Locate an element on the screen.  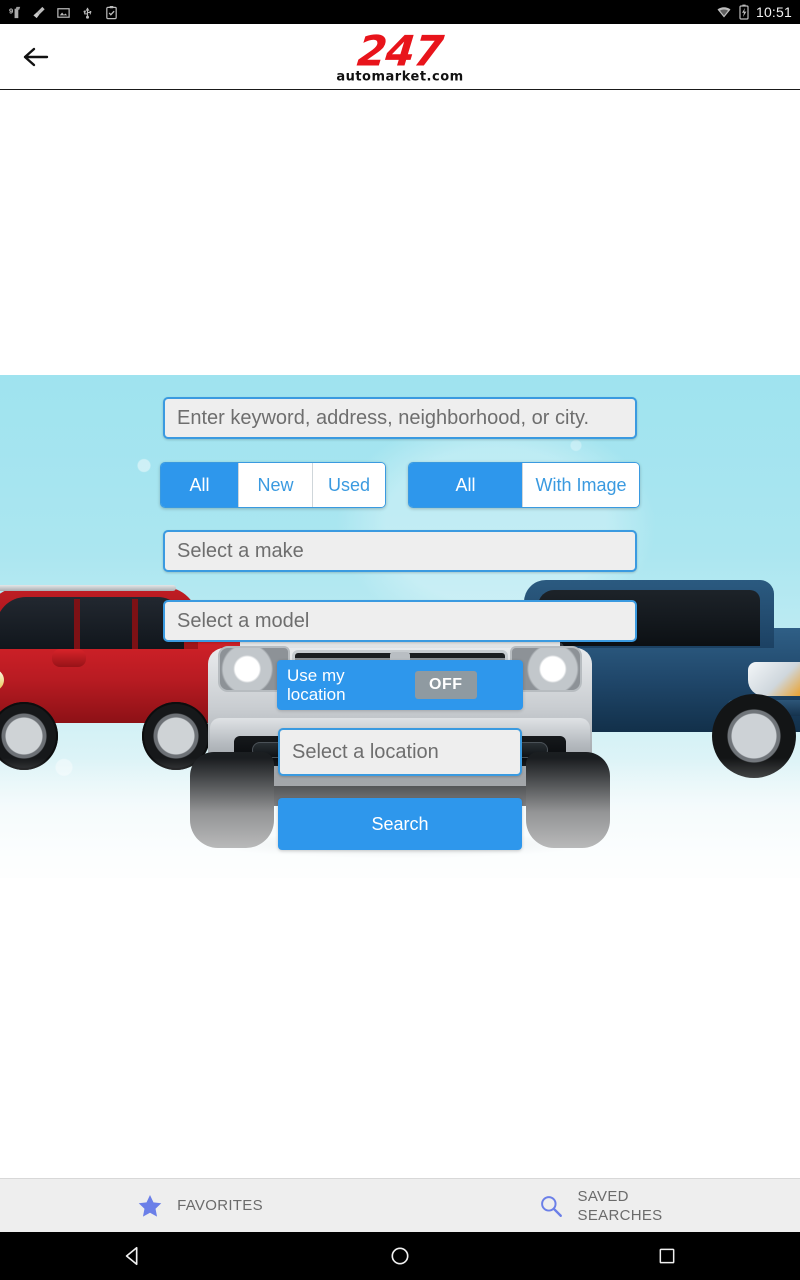
back-button is located at coordinates (36, 57).